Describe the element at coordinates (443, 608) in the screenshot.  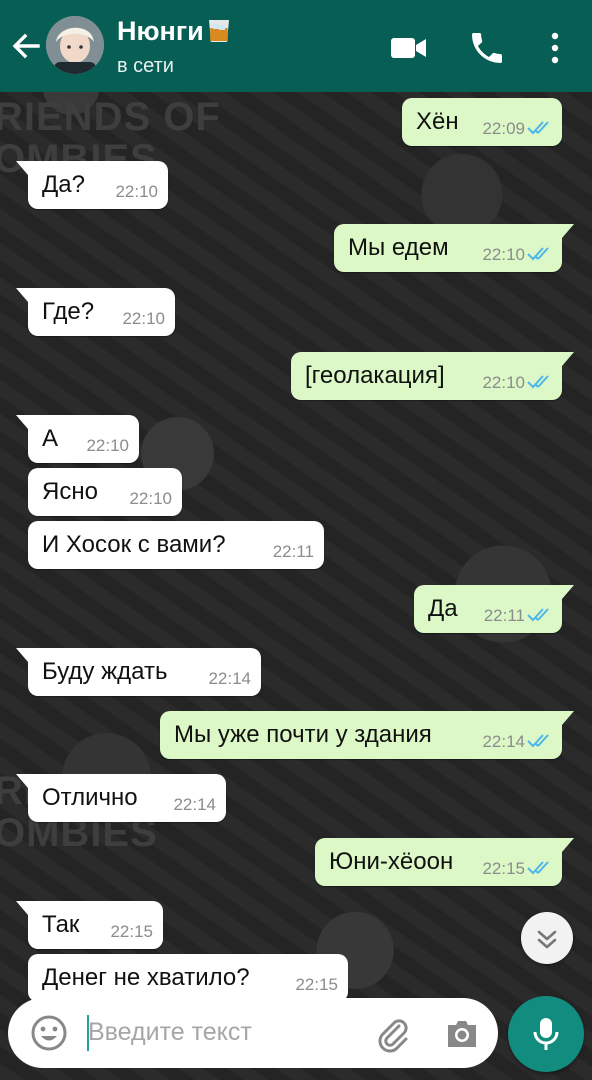
I see `message-text: Да` at that location.